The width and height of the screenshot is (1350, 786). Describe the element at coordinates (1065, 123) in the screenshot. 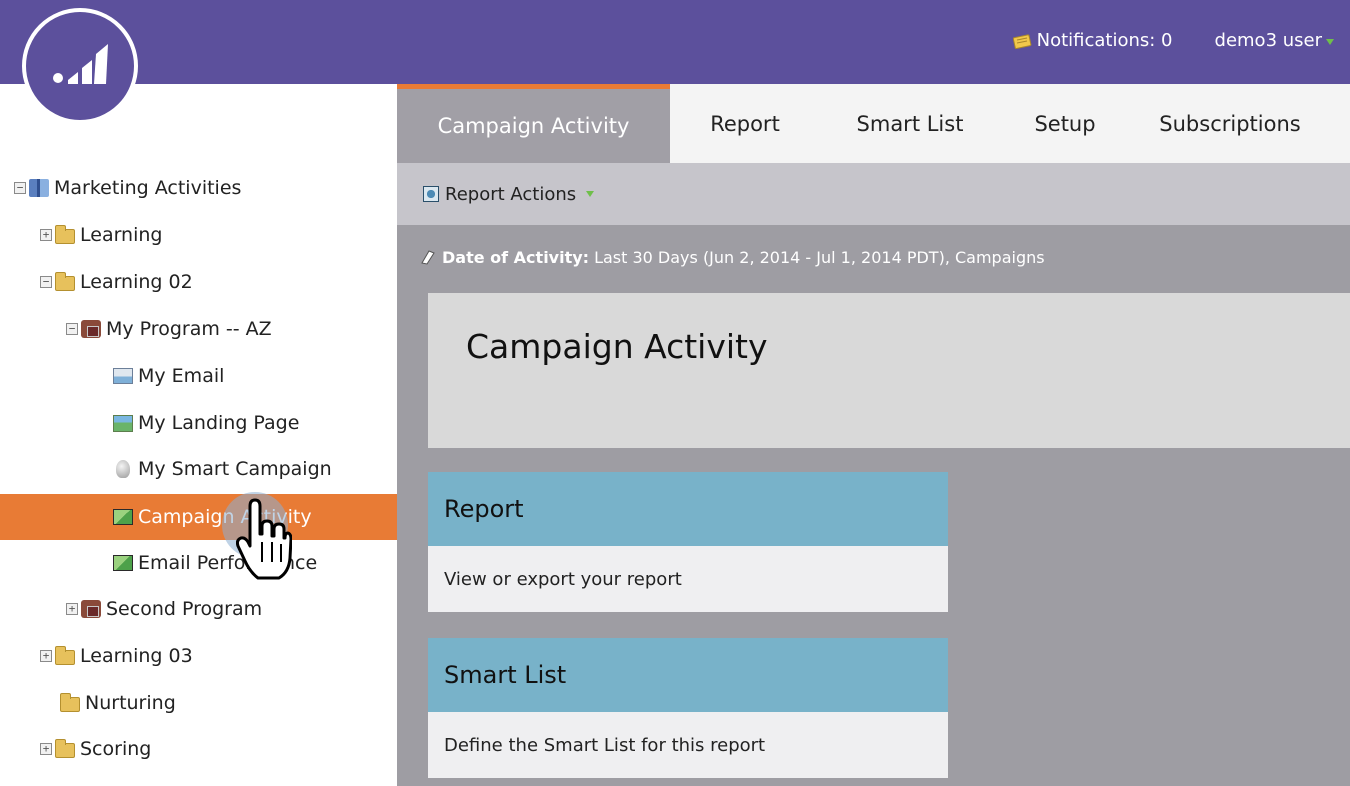

I see `tab-setup: Setup` at that location.